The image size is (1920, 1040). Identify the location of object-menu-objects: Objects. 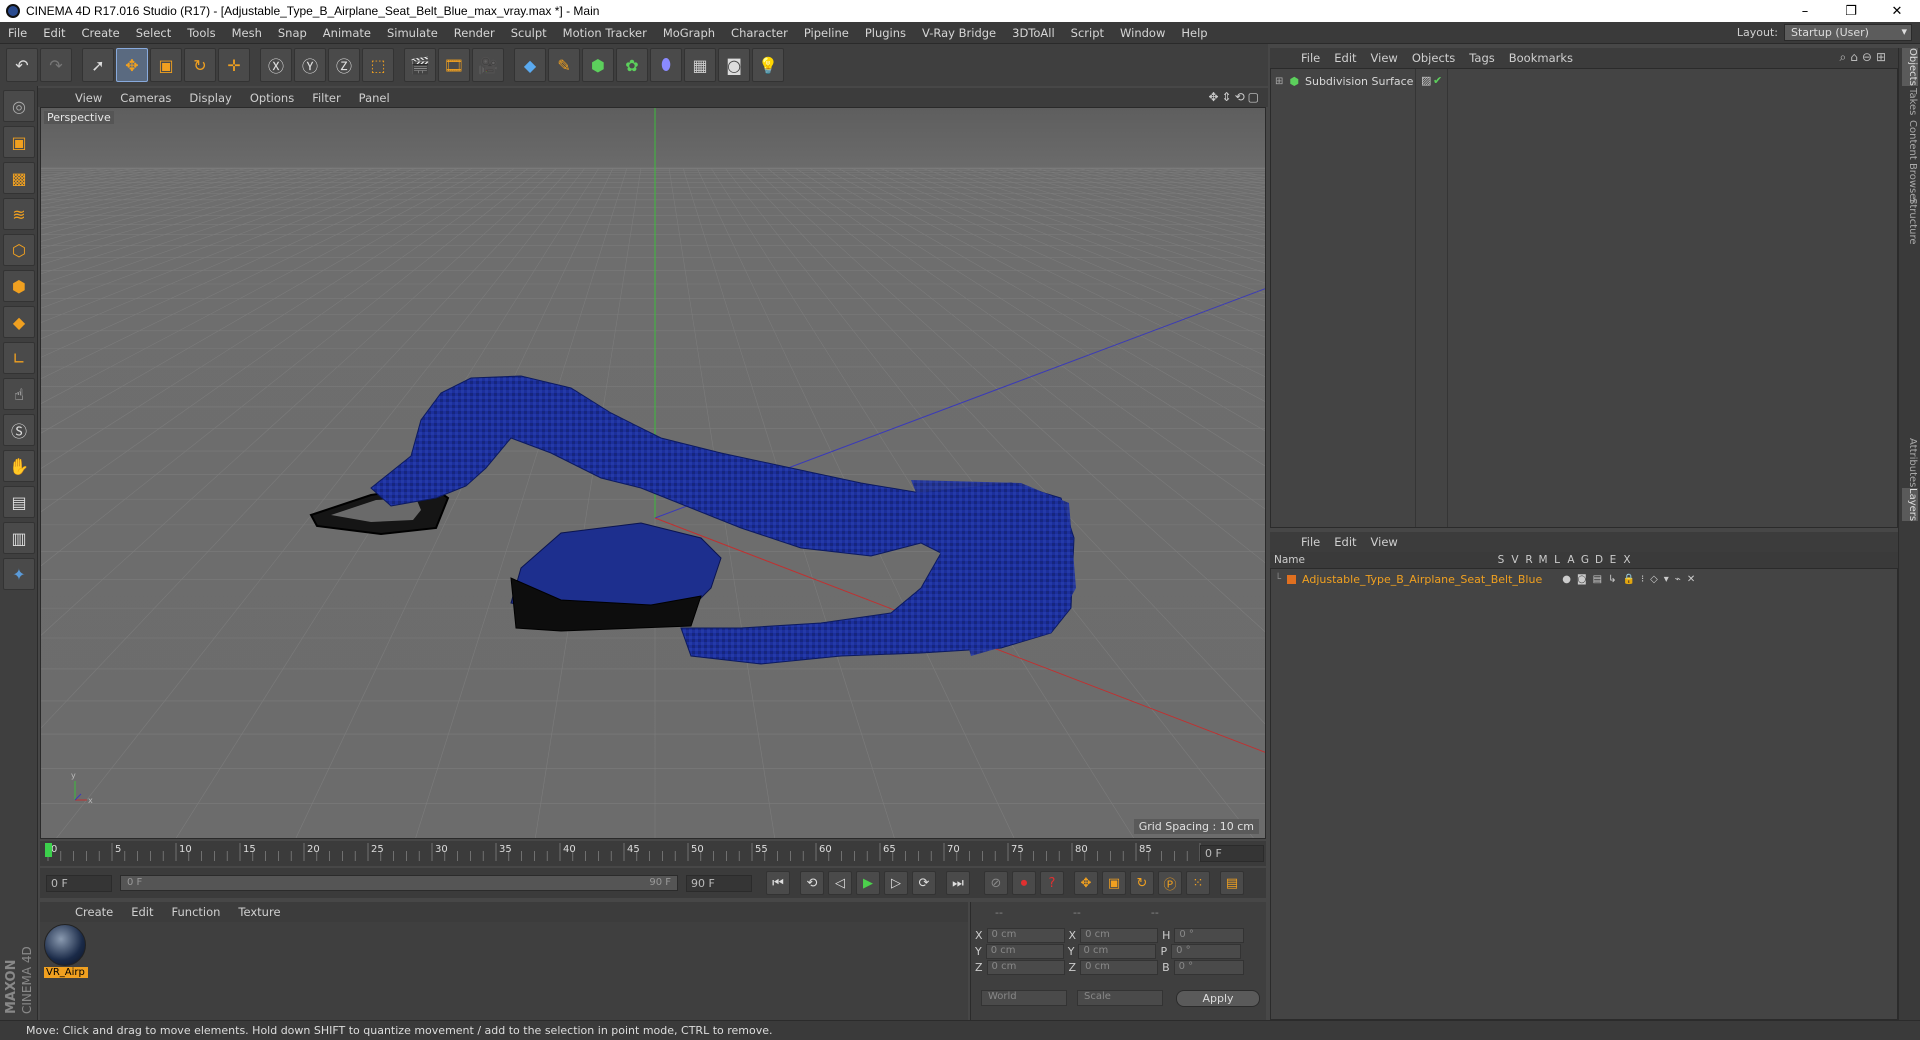
(1433, 58).